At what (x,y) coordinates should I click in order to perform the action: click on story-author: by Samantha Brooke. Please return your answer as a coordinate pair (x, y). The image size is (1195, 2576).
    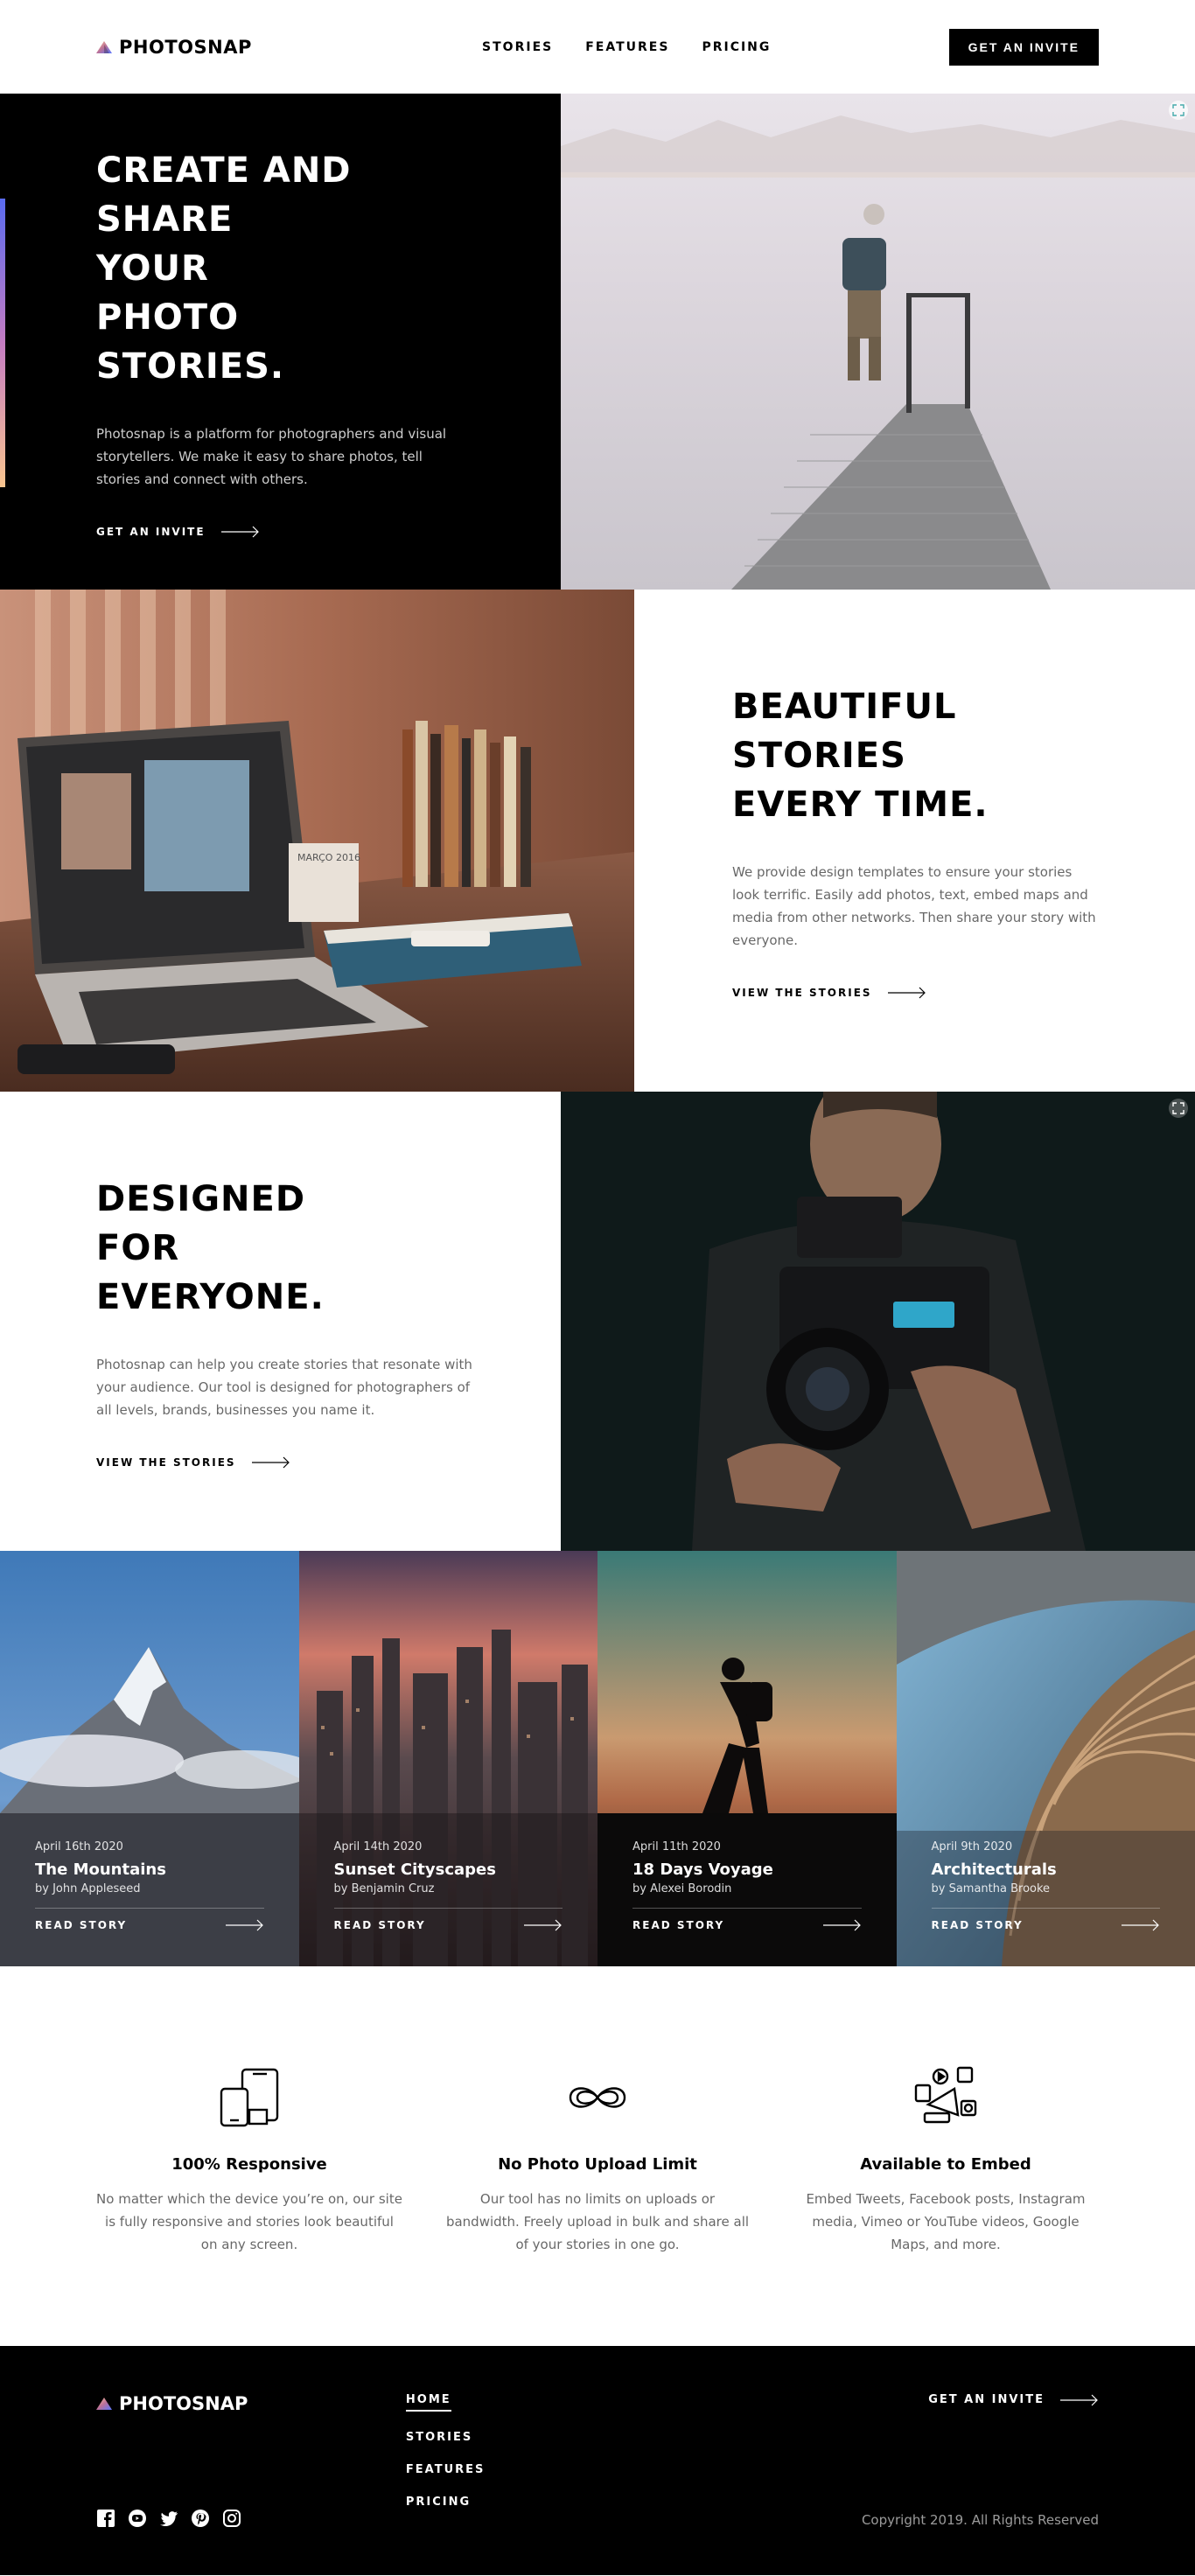
    Looking at the image, I should click on (991, 1888).